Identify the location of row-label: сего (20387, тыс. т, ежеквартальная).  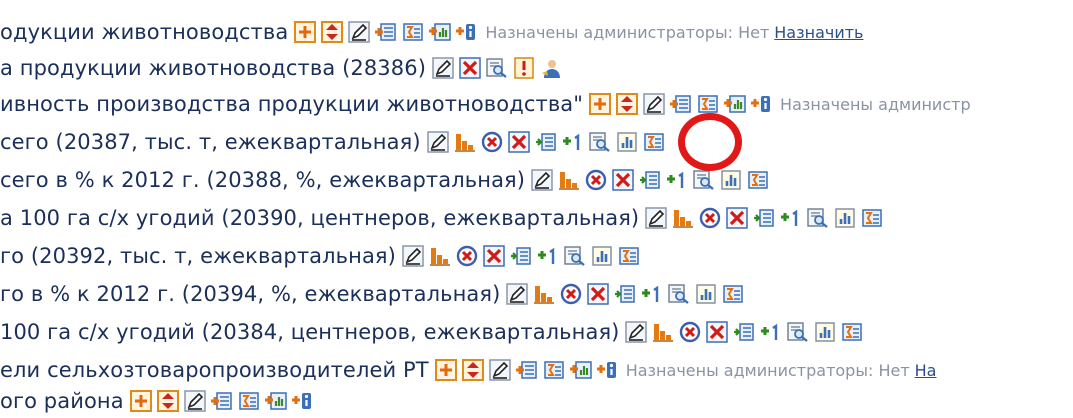
(210, 142).